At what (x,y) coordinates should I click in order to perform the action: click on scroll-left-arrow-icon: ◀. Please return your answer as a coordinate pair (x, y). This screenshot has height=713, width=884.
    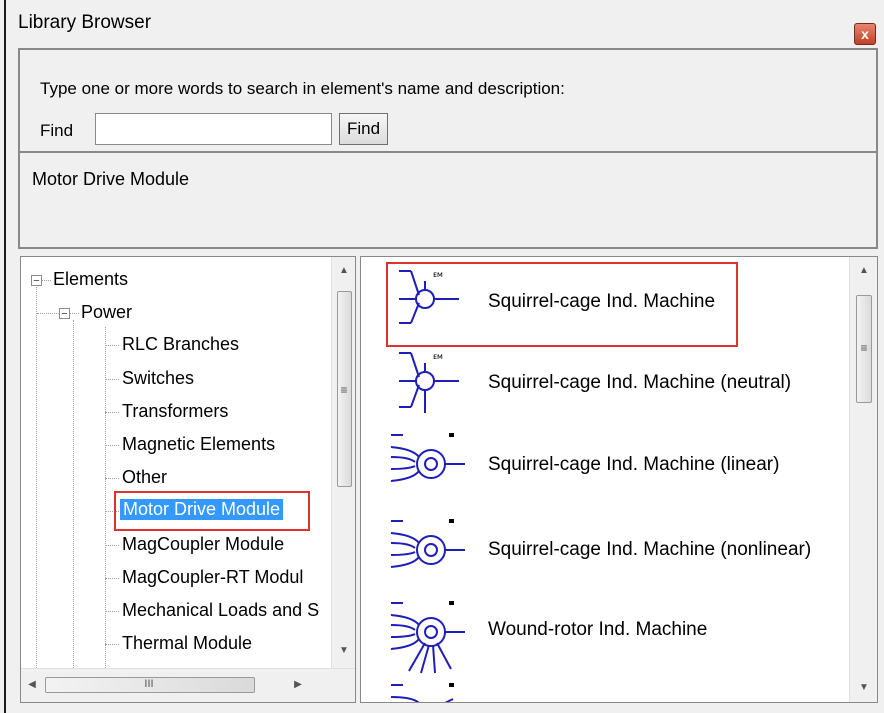
    Looking at the image, I should click on (32, 684).